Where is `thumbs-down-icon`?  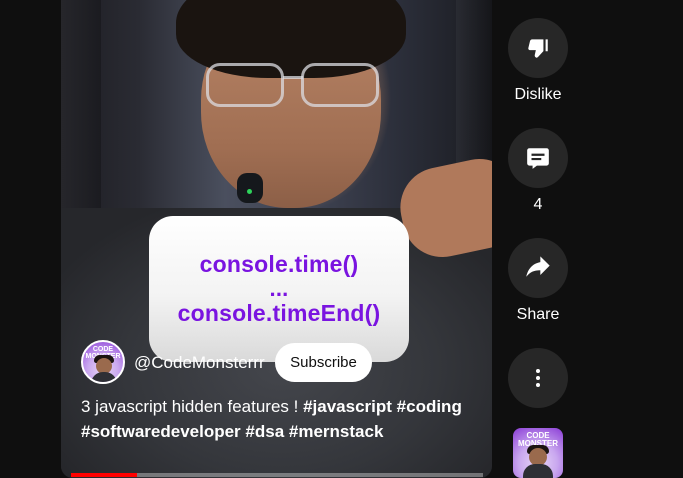 thumbs-down-icon is located at coordinates (538, 48).